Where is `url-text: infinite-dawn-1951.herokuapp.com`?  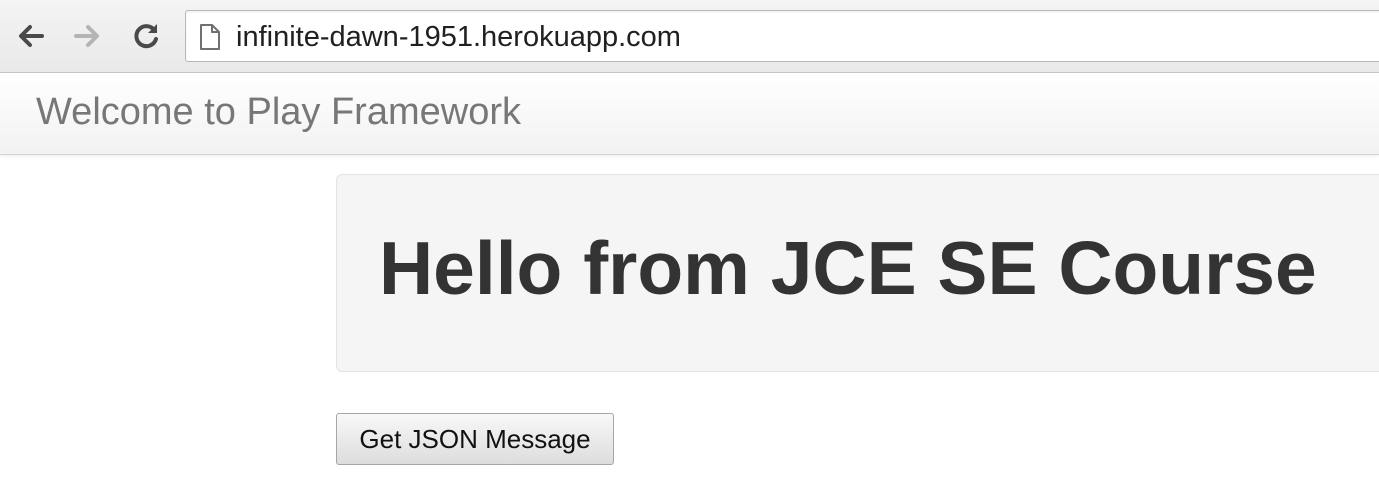
url-text: infinite-dawn-1951.herokuapp.com is located at coordinates (458, 37).